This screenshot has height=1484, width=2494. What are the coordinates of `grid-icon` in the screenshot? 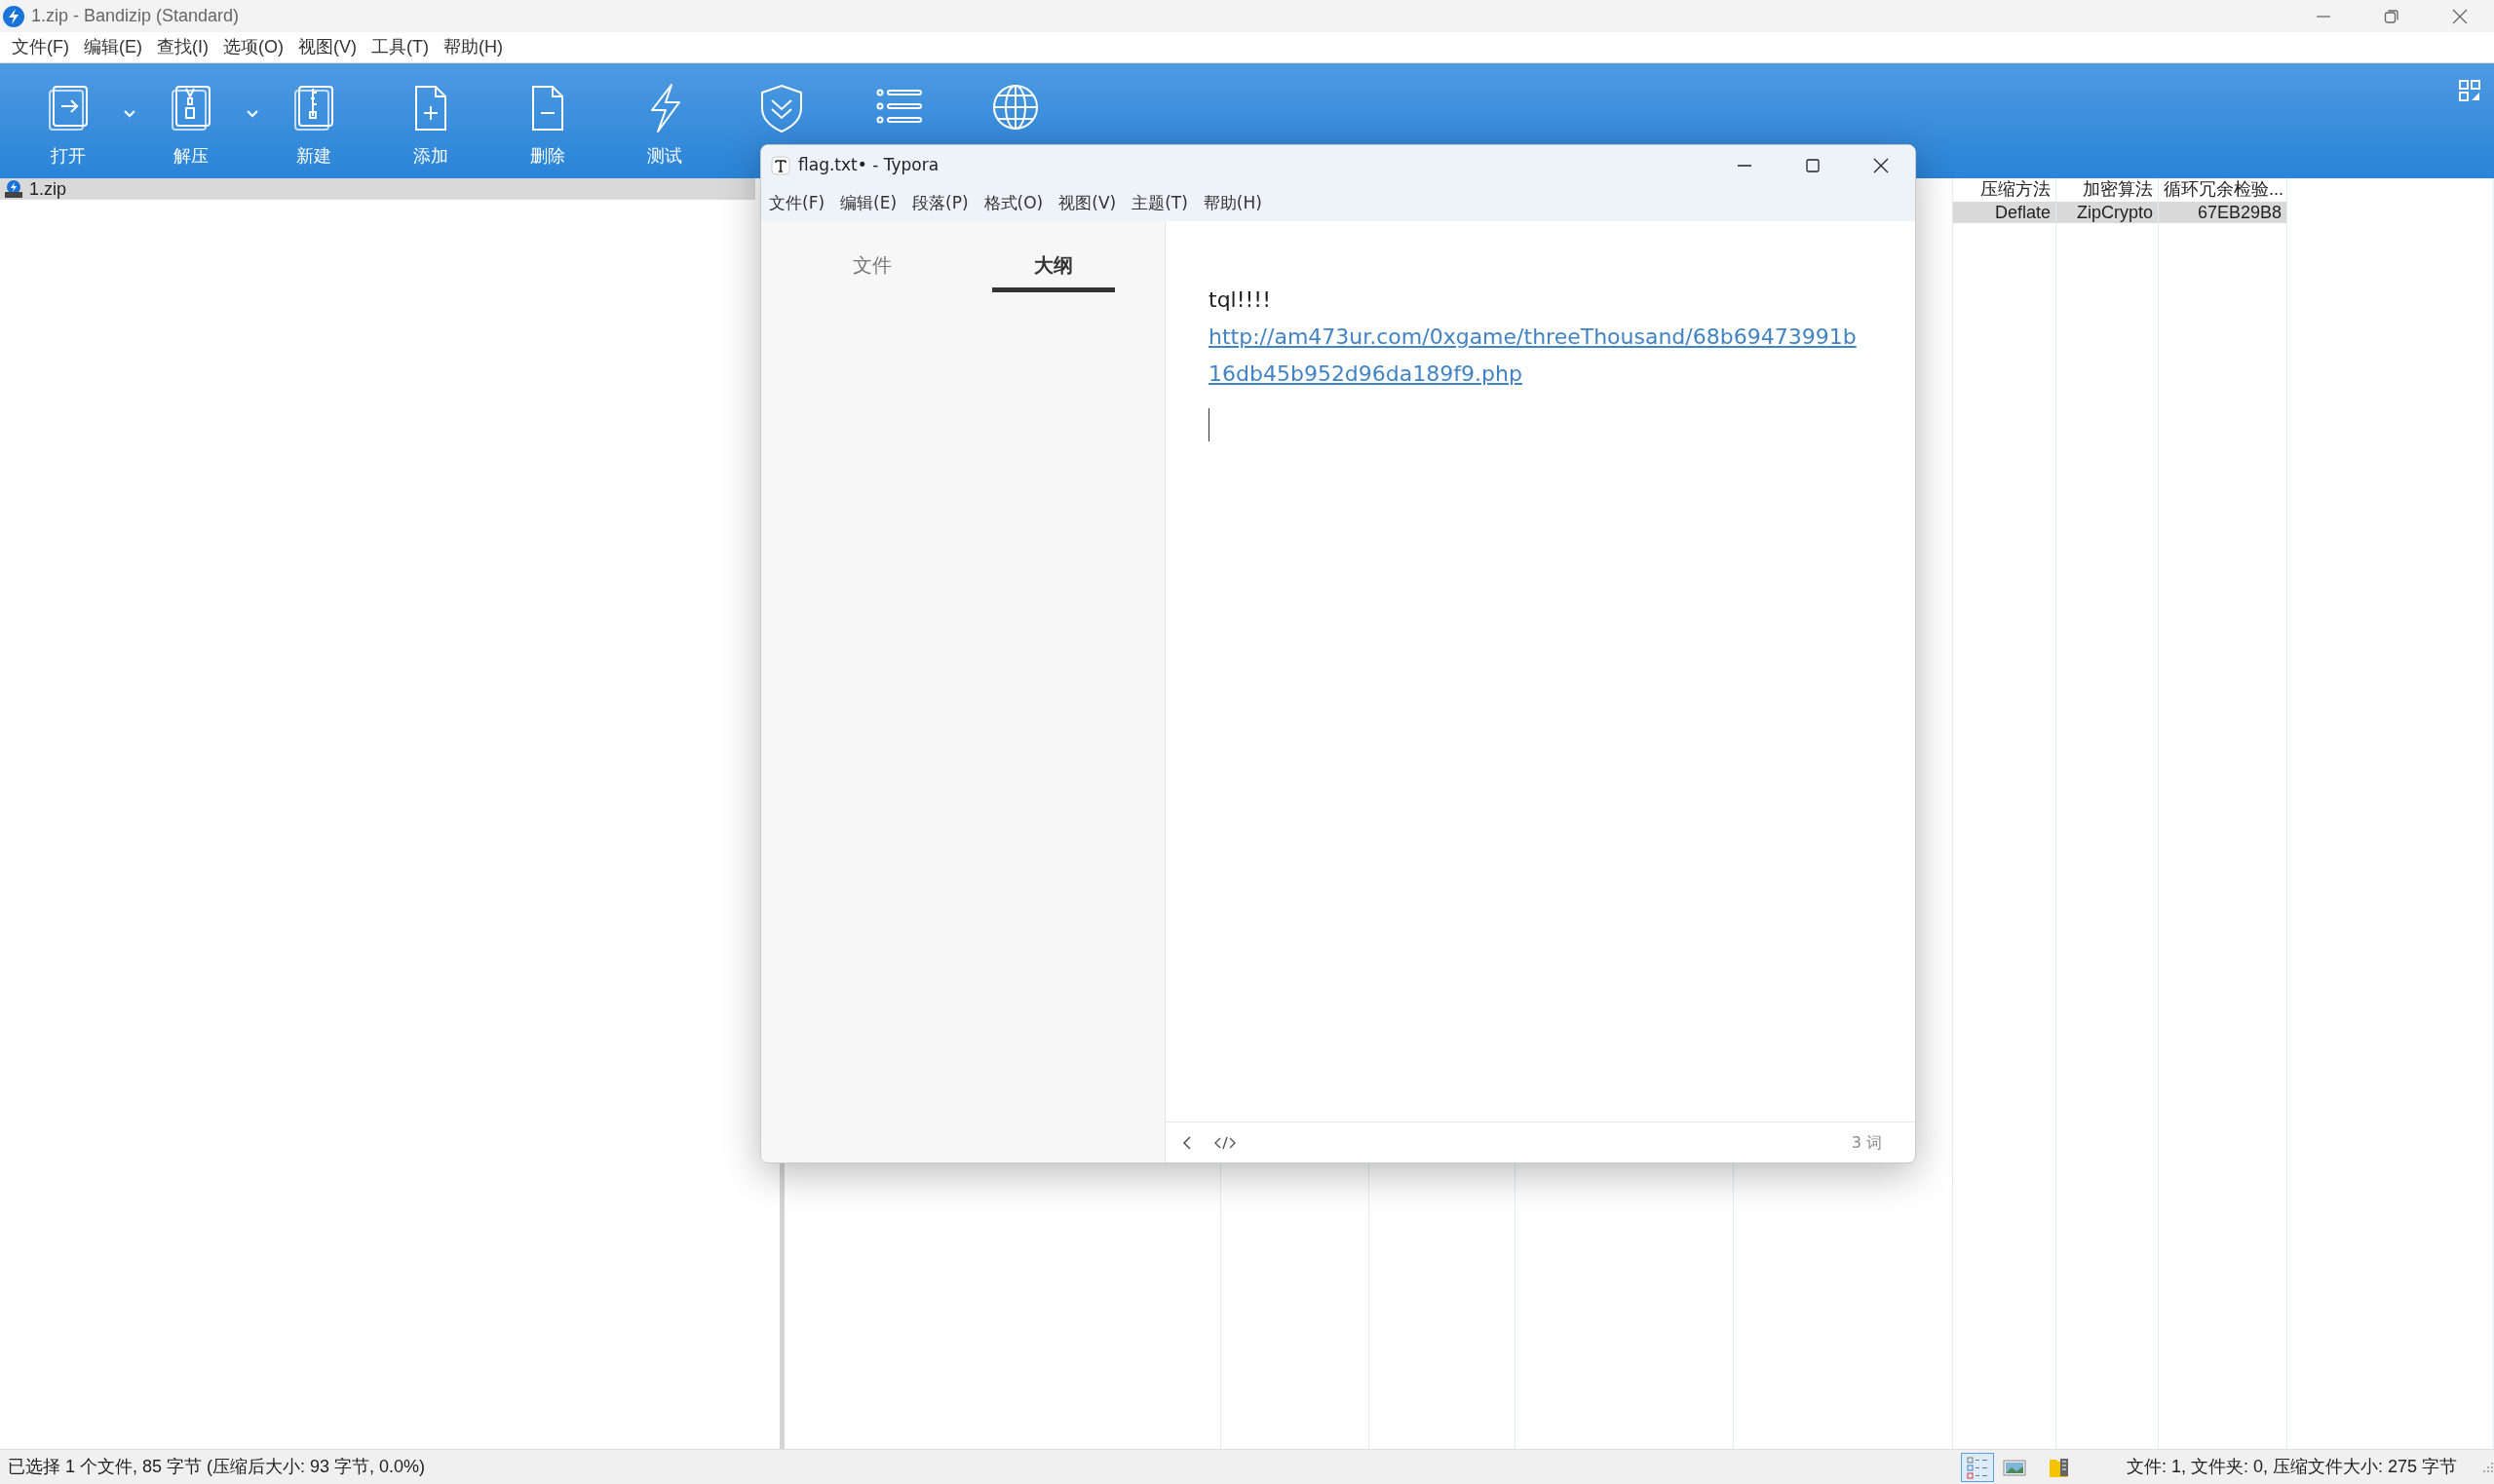 It's located at (2469, 91).